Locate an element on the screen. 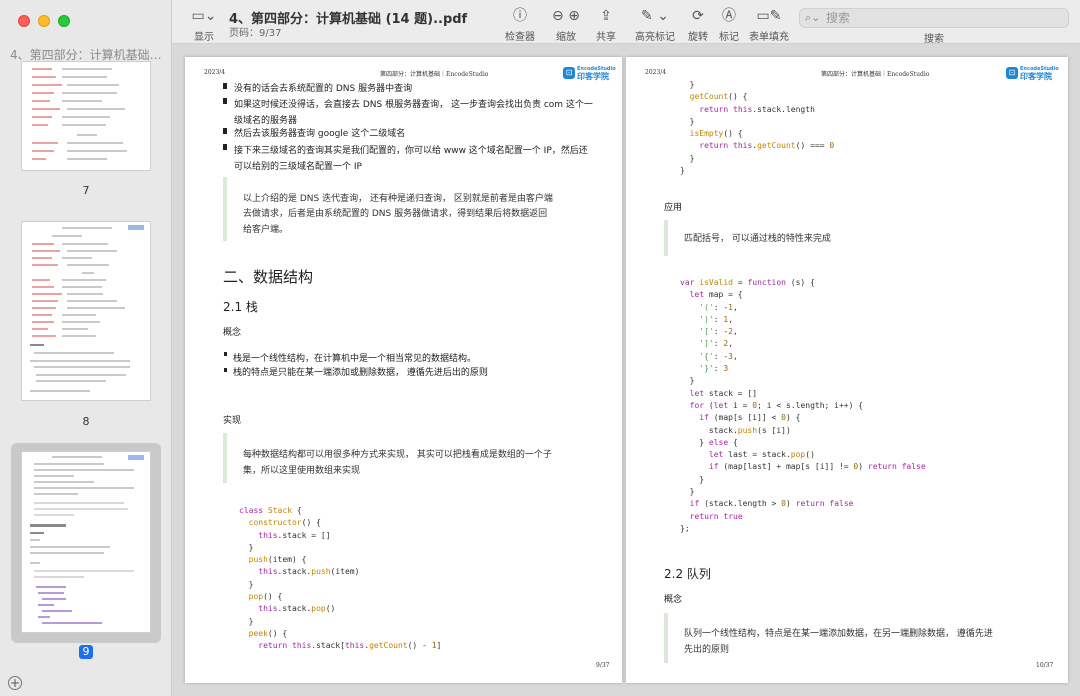 The image size is (1080, 696). sidebar-toggle-icon: ▭⌄ is located at coordinates (204, 16).